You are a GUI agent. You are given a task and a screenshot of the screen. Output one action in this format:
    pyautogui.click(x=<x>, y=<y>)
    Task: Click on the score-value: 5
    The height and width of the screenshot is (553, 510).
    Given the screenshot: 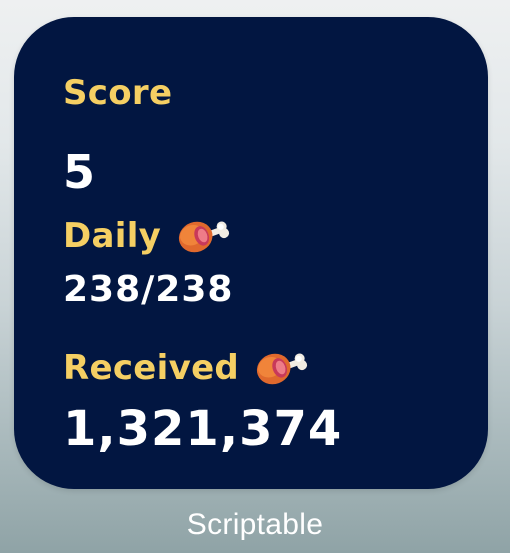 What is the action you would take?
    pyautogui.click(x=79, y=172)
    